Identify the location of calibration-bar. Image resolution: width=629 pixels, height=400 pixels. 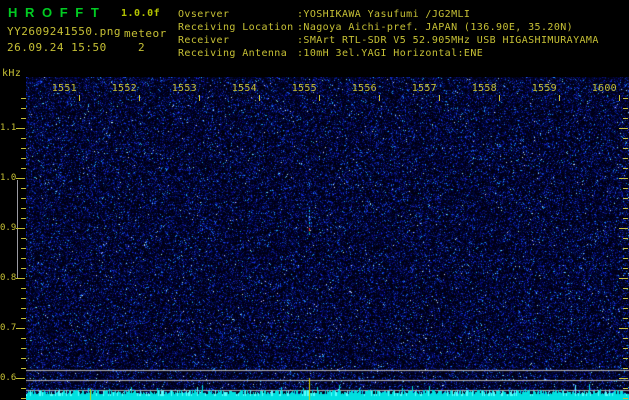
(17, 229).